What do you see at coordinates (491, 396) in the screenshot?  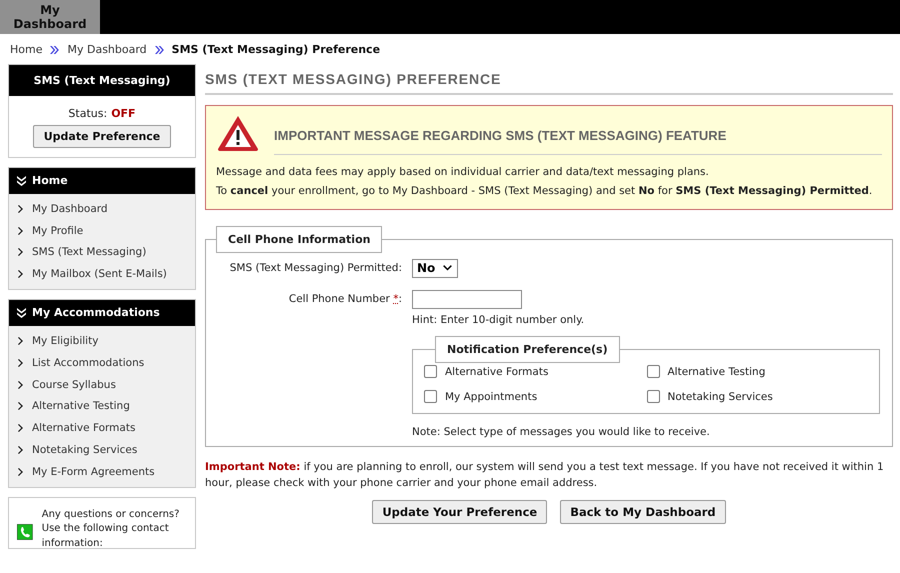 I see `checkbox-label: My Appointments` at bounding box center [491, 396].